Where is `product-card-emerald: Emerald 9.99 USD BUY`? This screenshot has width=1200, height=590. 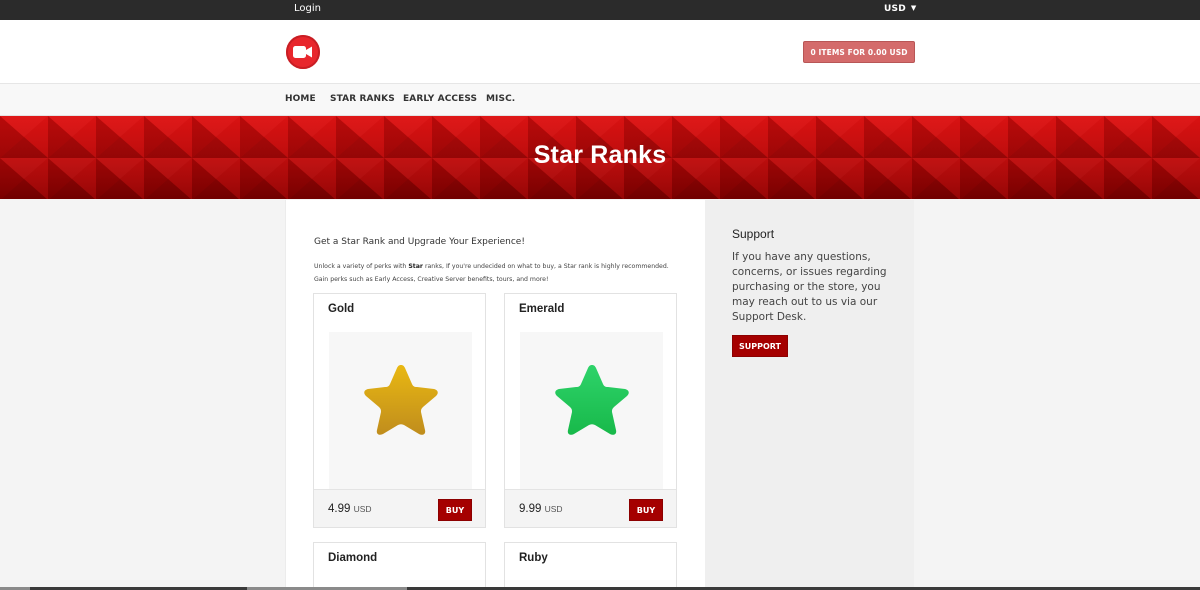 product-card-emerald: Emerald 9.99 USD BUY is located at coordinates (590, 410).